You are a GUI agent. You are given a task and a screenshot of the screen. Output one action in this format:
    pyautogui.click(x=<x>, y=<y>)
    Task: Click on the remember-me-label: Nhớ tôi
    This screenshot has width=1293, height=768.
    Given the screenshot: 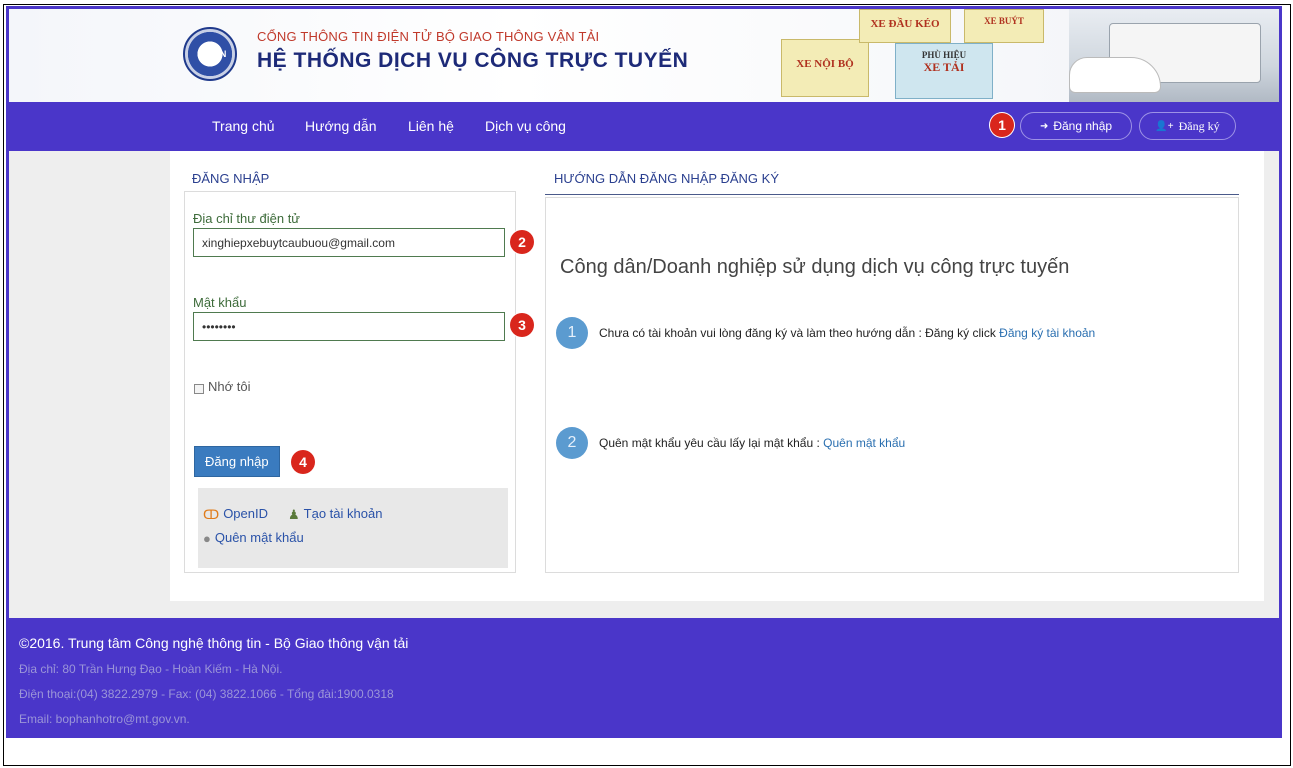 What is the action you would take?
    pyautogui.click(x=229, y=386)
    